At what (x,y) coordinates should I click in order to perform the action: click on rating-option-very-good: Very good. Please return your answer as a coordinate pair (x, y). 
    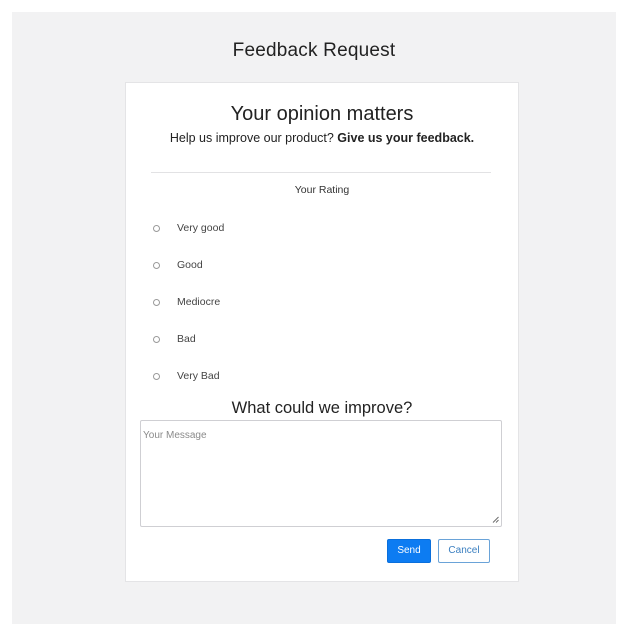
    Looking at the image, I should click on (188, 228).